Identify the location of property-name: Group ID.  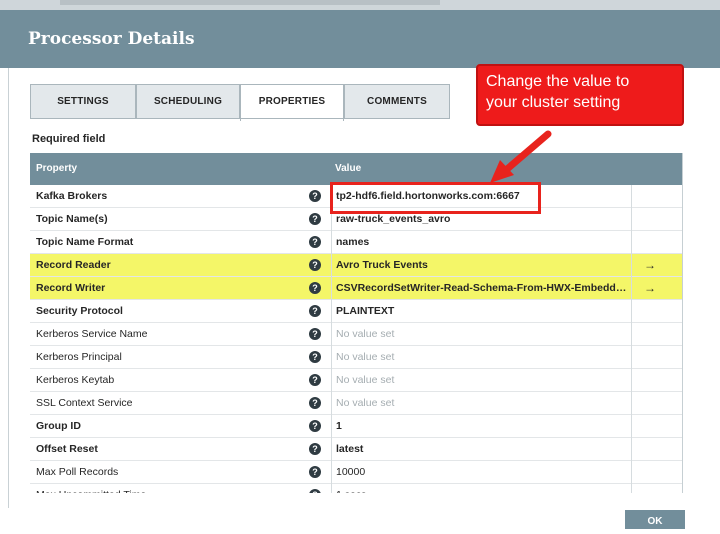
(58, 426).